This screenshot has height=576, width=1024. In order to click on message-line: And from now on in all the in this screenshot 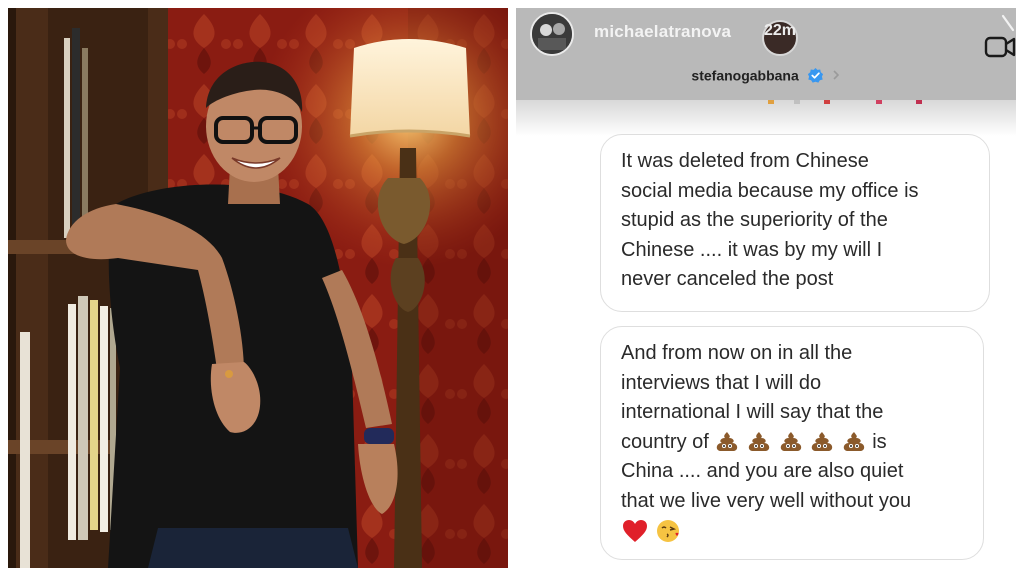, I will do `click(737, 353)`.